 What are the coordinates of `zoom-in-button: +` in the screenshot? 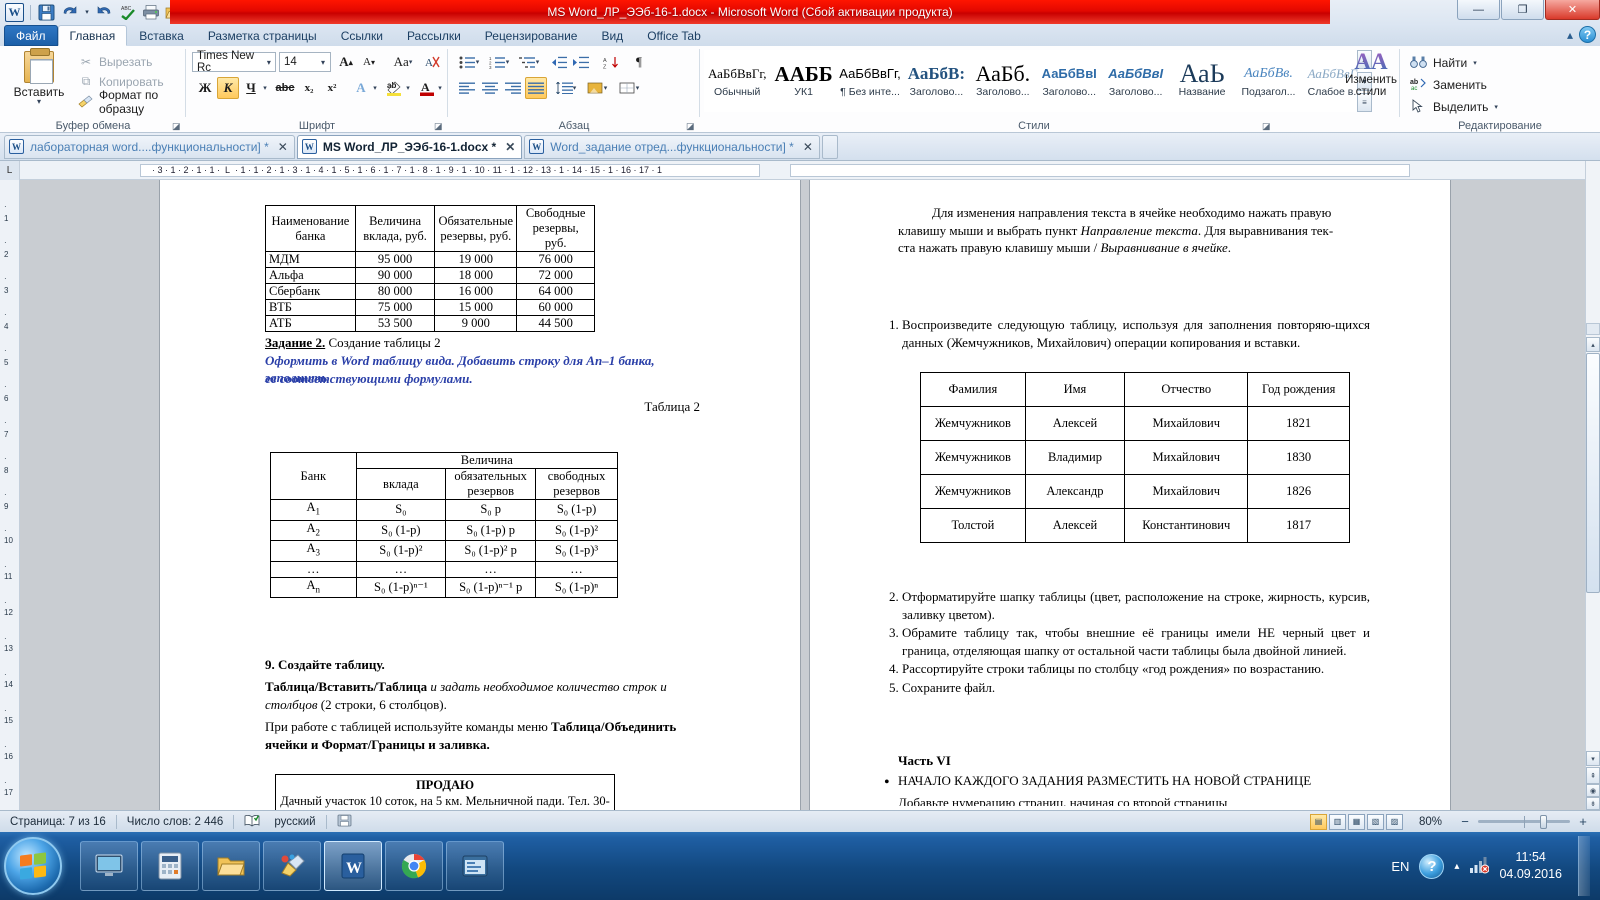 It's located at (1583, 821).